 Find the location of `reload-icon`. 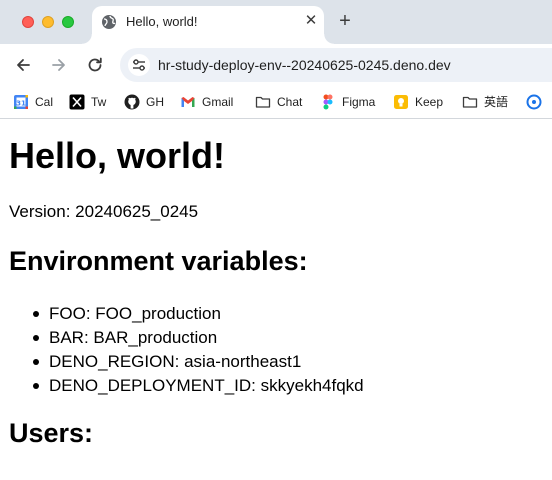

reload-icon is located at coordinates (95, 65).